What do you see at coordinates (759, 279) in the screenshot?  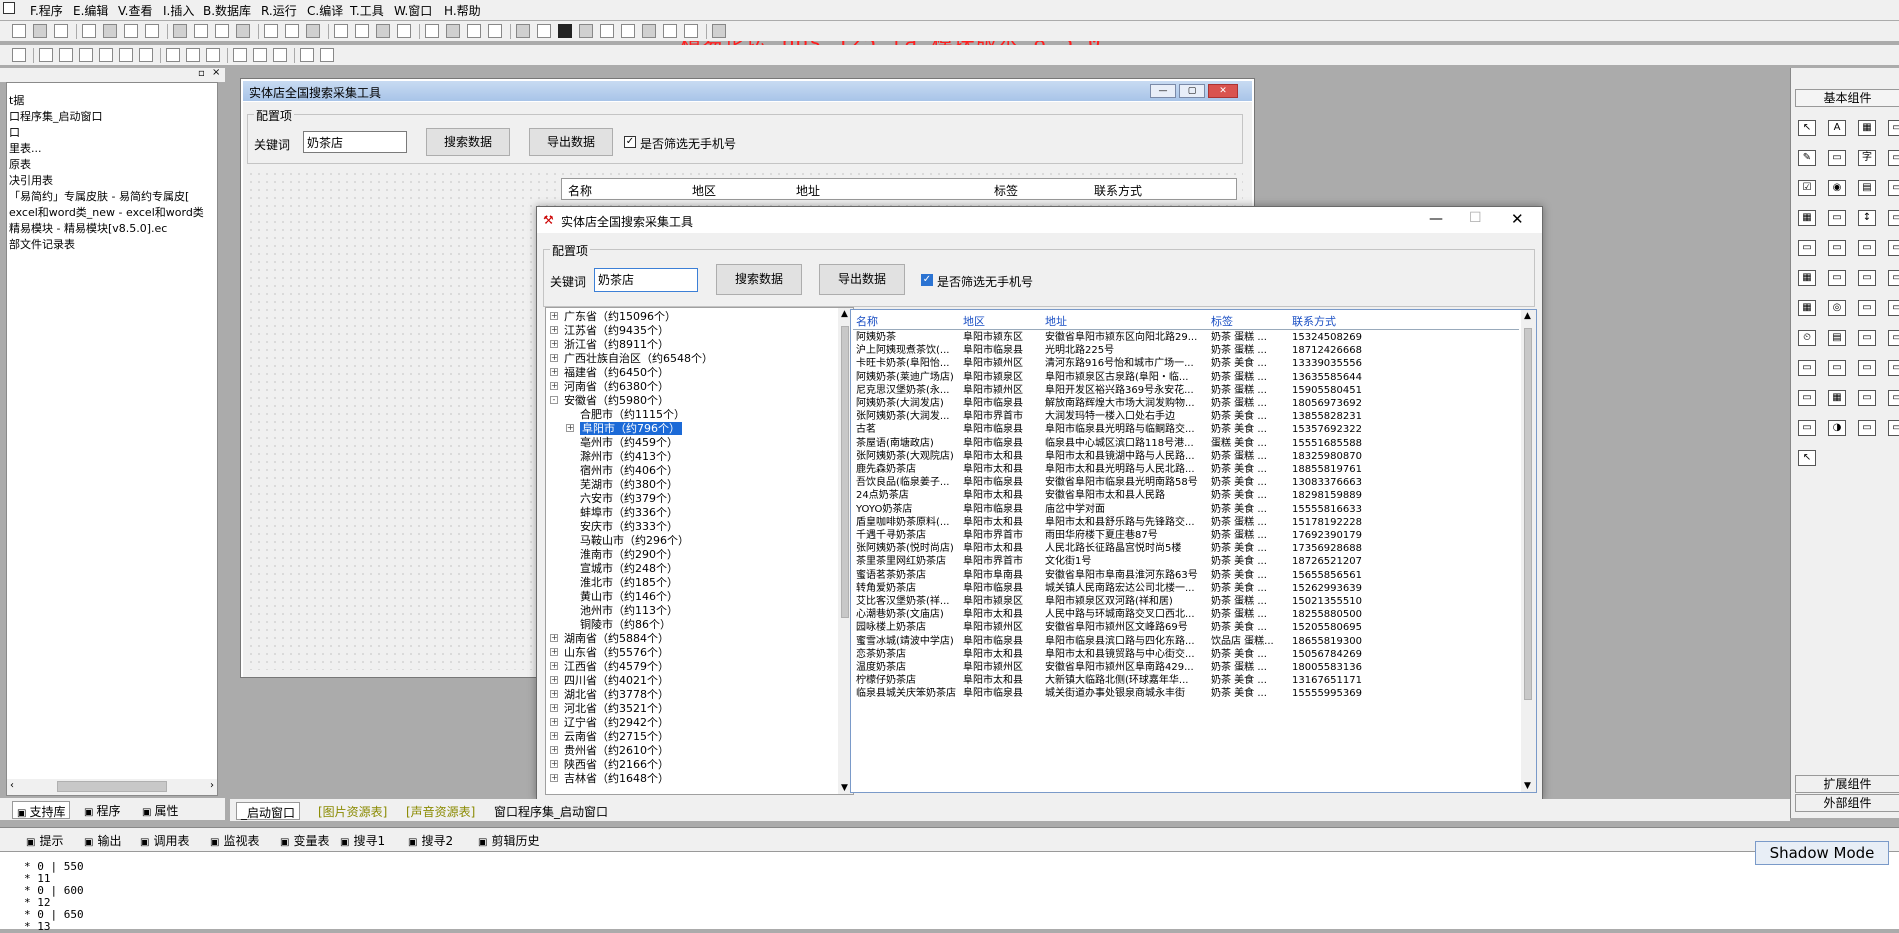 I see `search-button: 搜索数据` at bounding box center [759, 279].